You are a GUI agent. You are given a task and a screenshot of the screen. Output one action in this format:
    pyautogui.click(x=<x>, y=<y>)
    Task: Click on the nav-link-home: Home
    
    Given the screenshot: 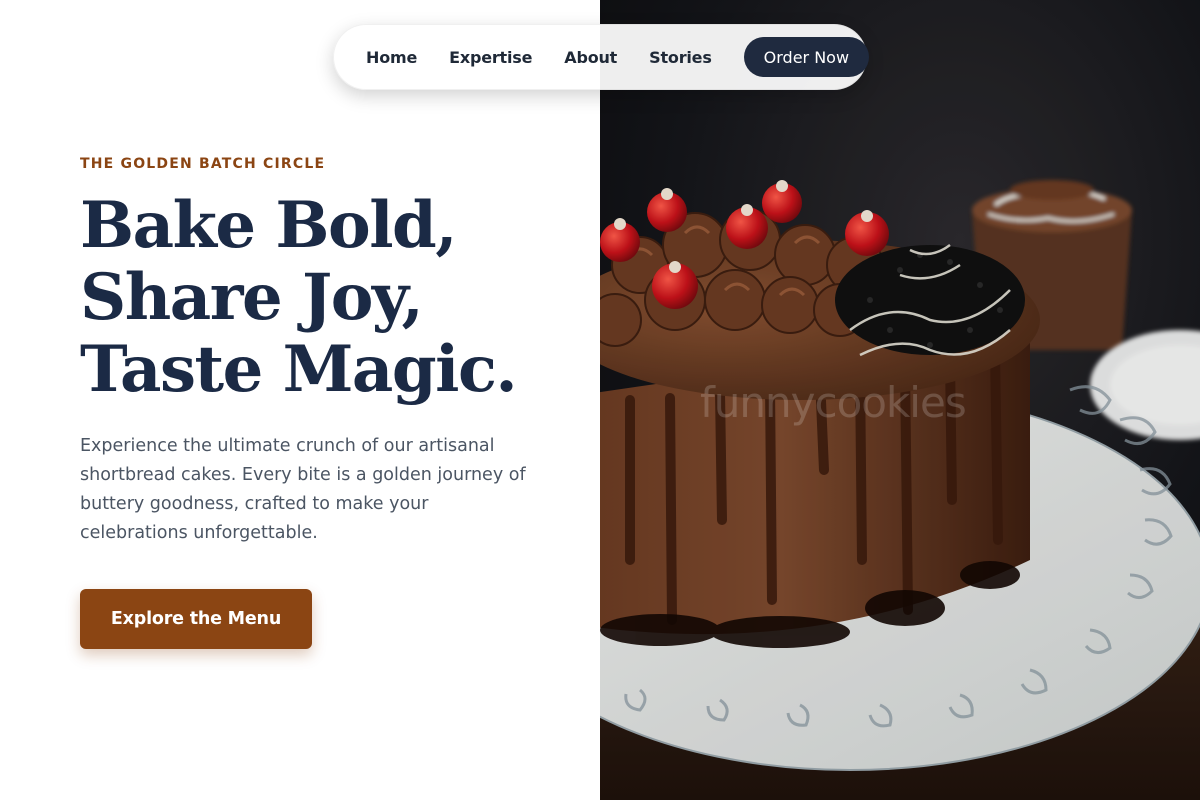 What is the action you would take?
    pyautogui.click(x=391, y=57)
    